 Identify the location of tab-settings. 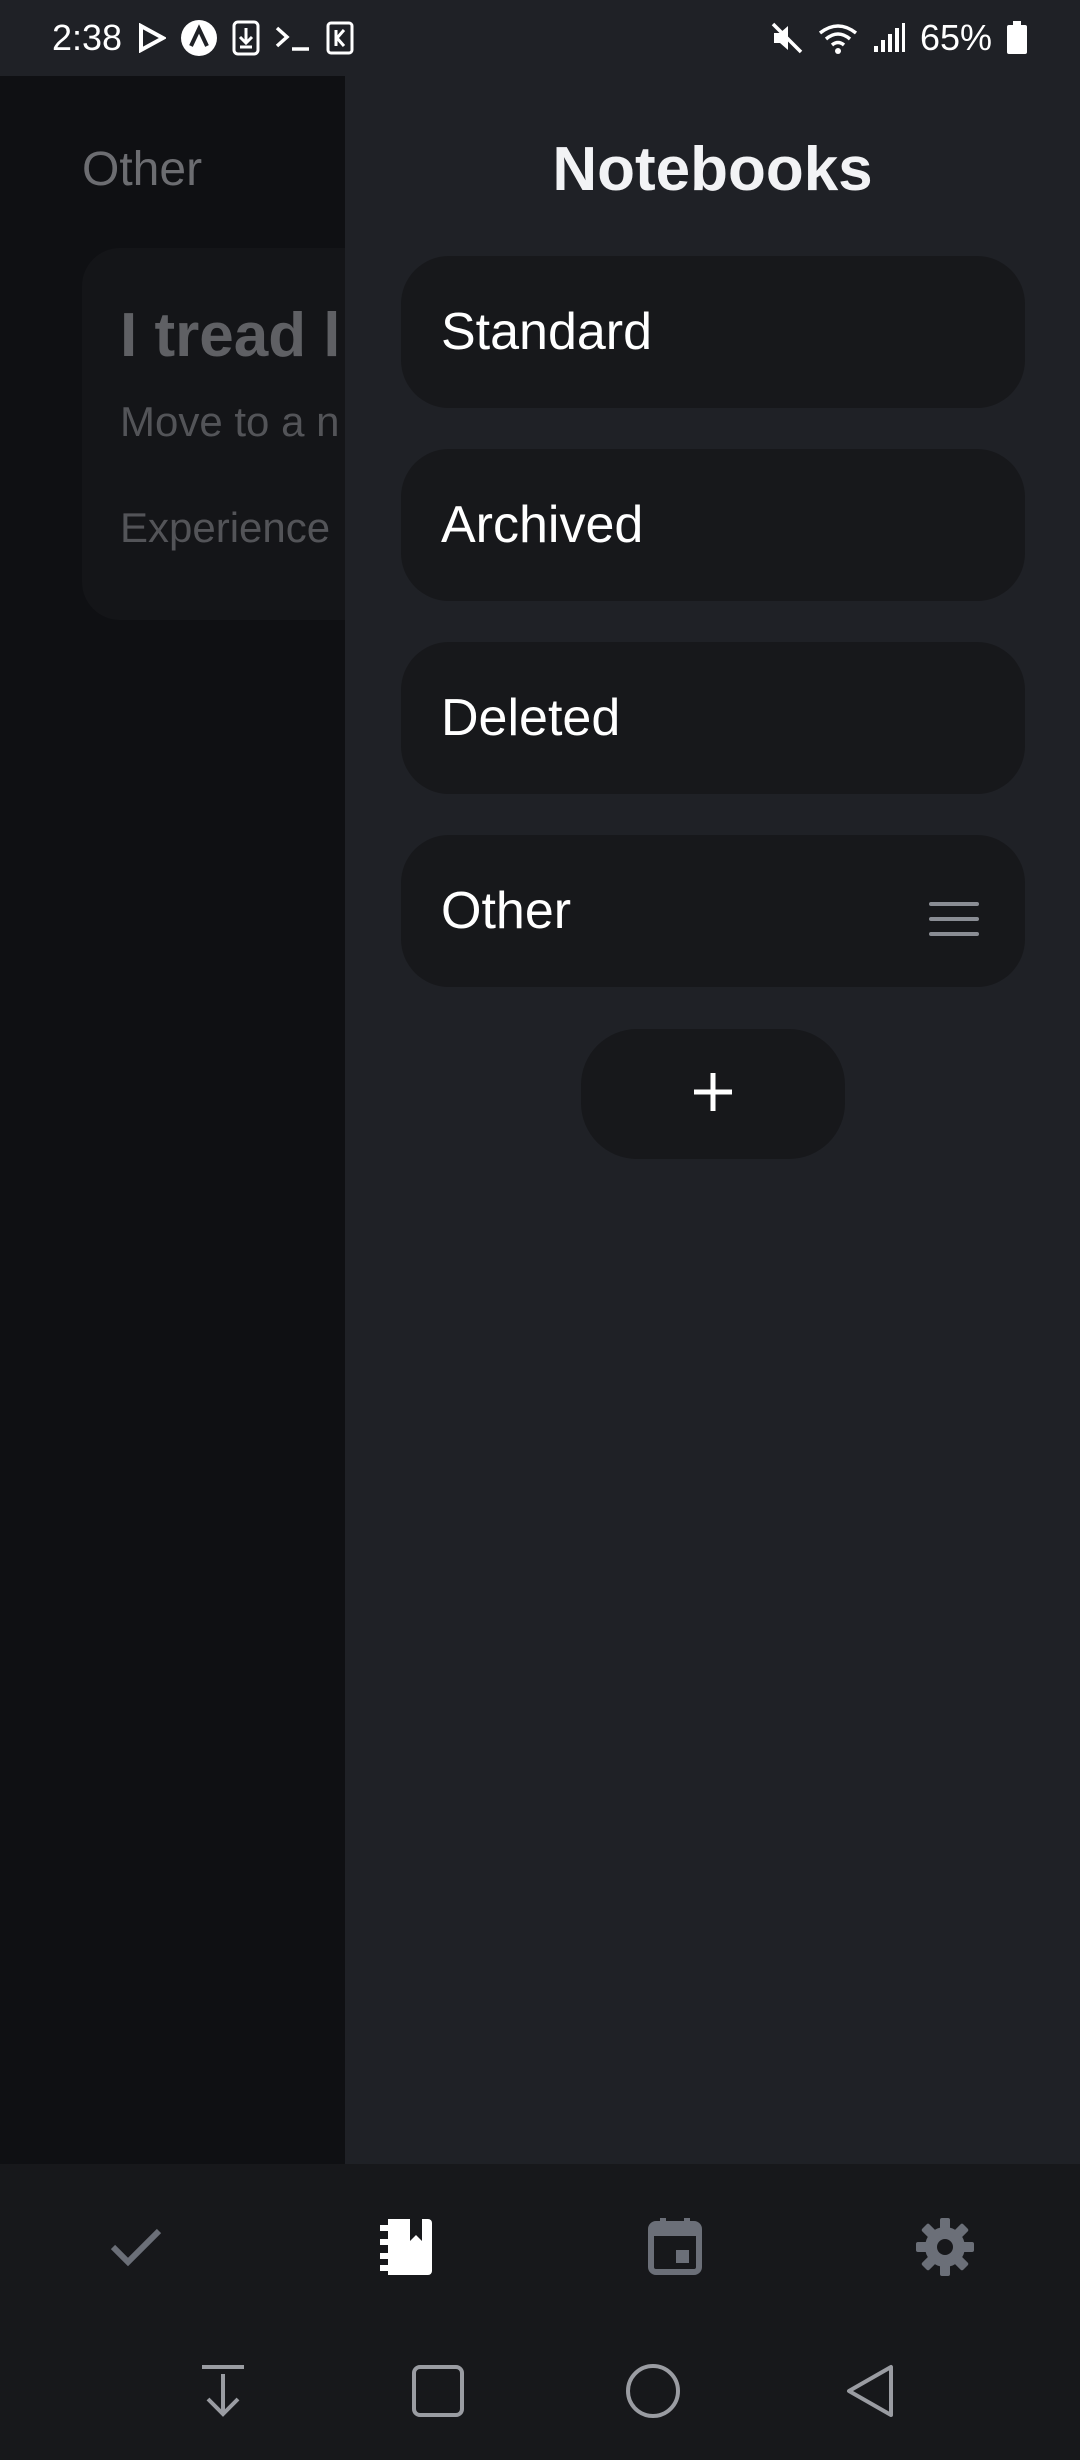
(945, 2249).